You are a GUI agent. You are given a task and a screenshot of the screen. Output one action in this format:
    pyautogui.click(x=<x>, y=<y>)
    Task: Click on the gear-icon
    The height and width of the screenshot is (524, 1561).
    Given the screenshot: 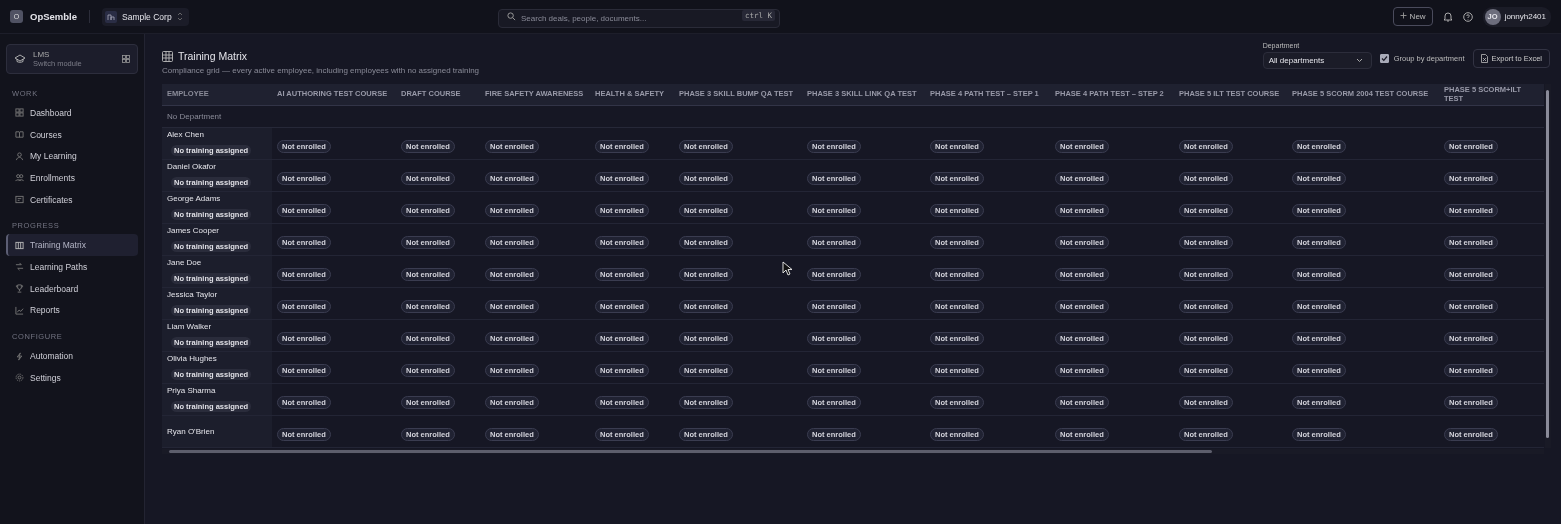 What is the action you would take?
    pyautogui.click(x=19, y=378)
    